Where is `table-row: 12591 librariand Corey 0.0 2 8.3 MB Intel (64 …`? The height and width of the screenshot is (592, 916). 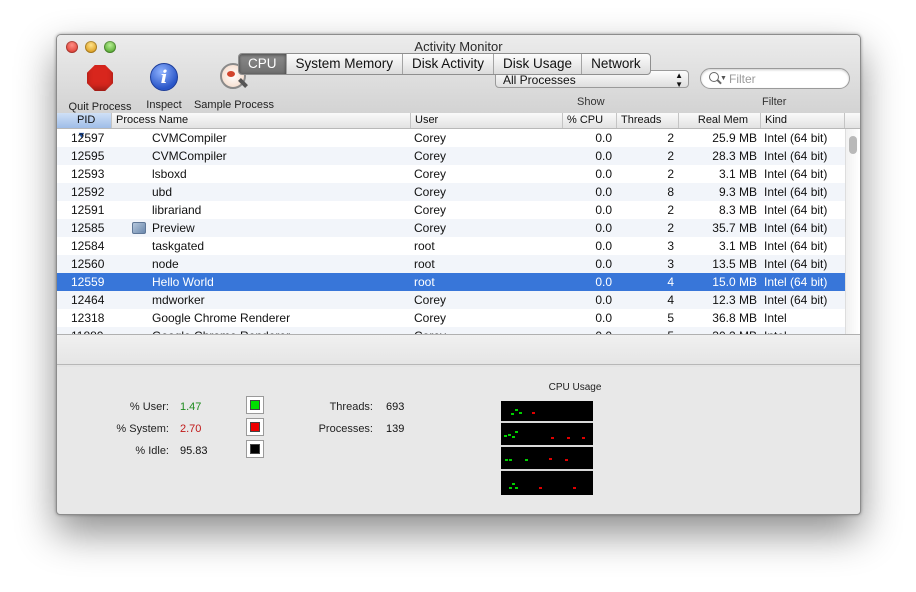 table-row: 12591 librariand Corey 0.0 2 8.3 MB Intel (64 … is located at coordinates (451, 210).